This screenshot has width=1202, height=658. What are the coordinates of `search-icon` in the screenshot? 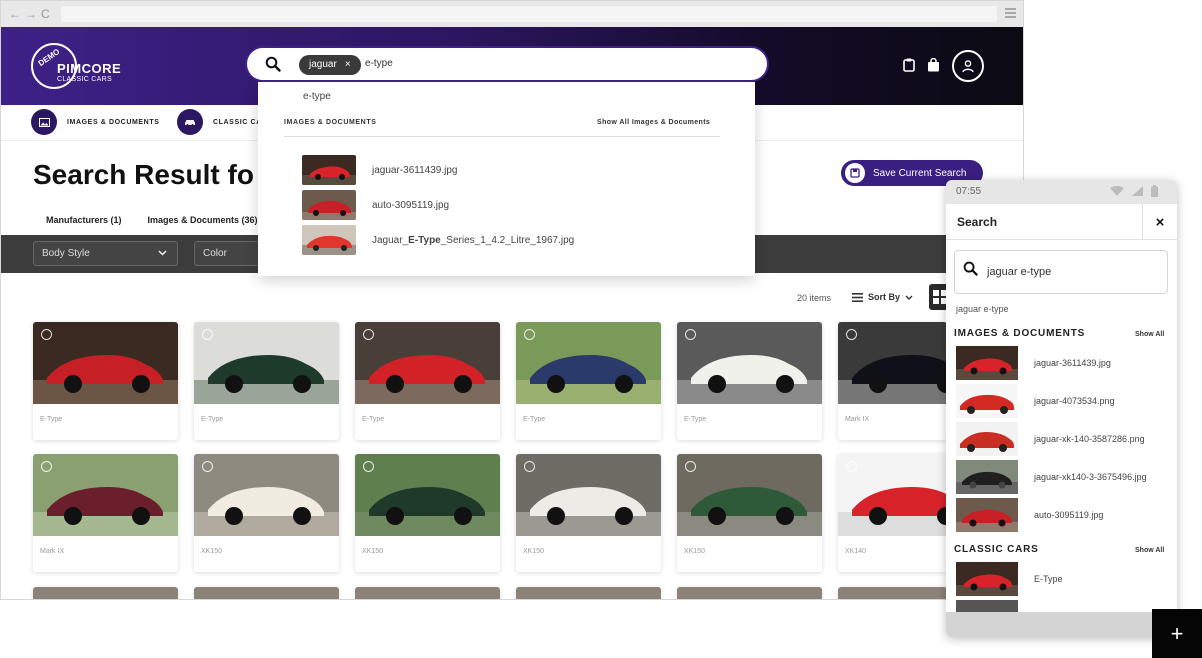 It's located at (970, 268).